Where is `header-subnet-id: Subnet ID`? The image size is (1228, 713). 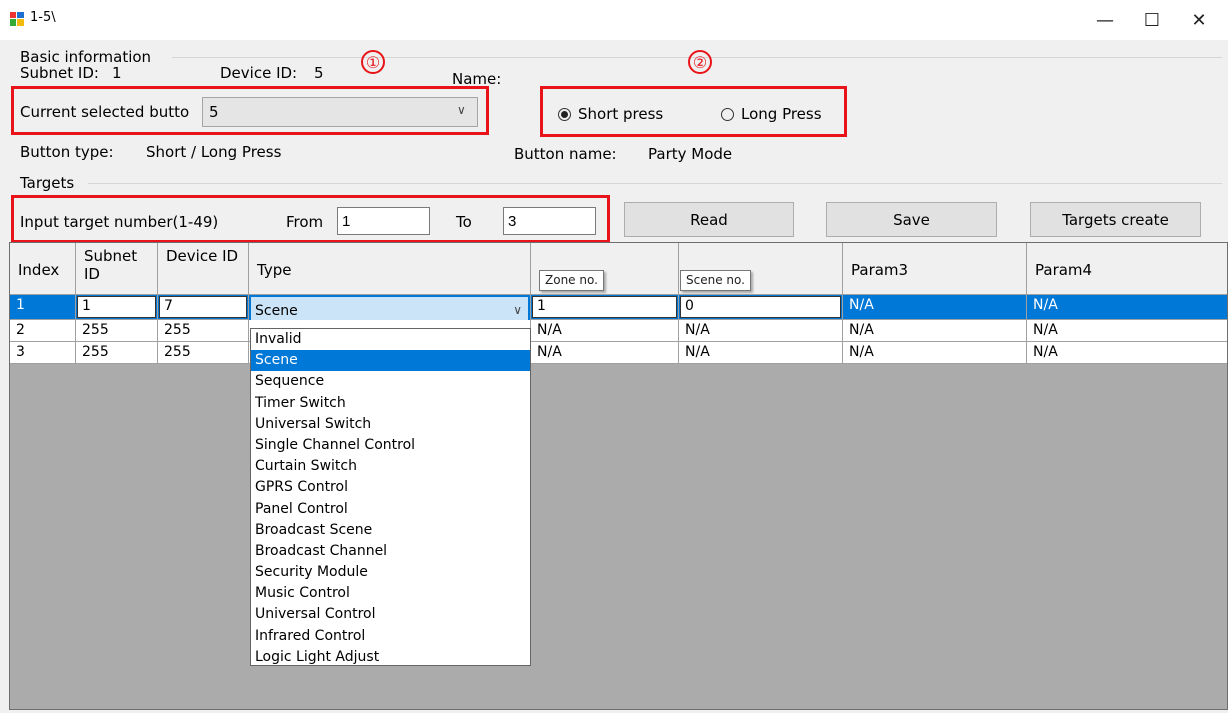 header-subnet-id: Subnet ID is located at coordinates (117, 269).